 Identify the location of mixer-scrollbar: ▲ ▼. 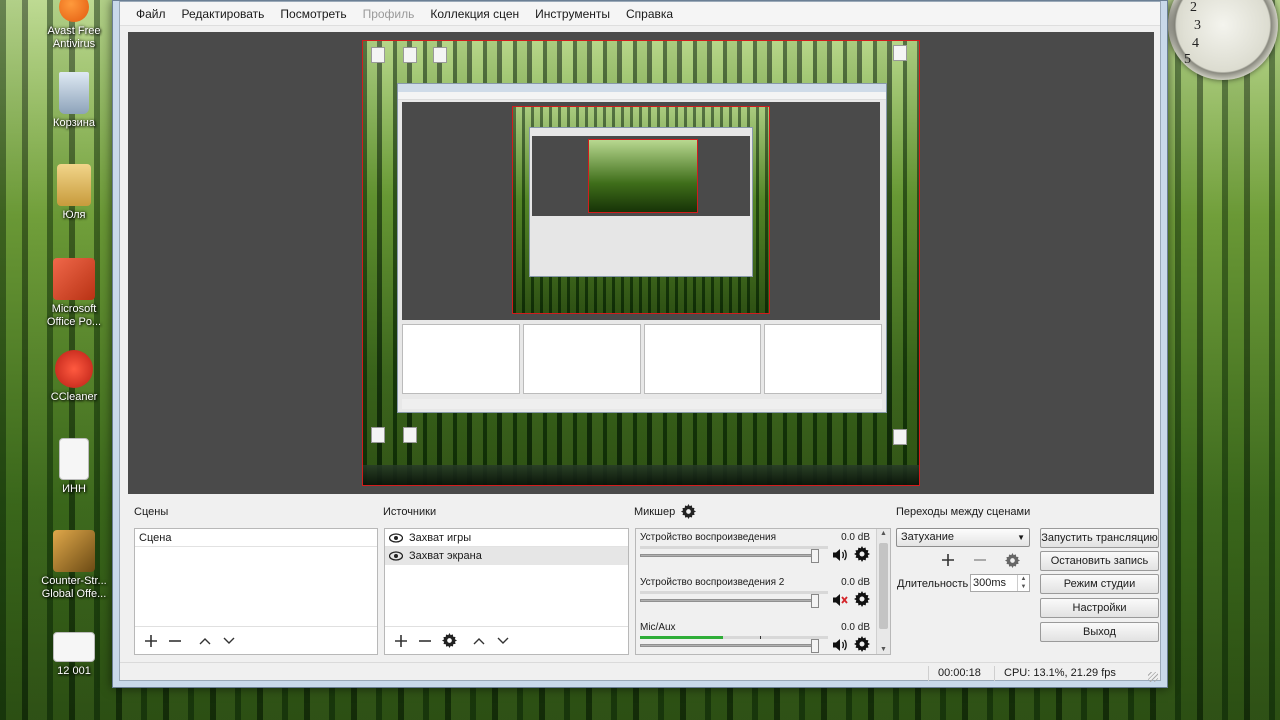
(883, 591).